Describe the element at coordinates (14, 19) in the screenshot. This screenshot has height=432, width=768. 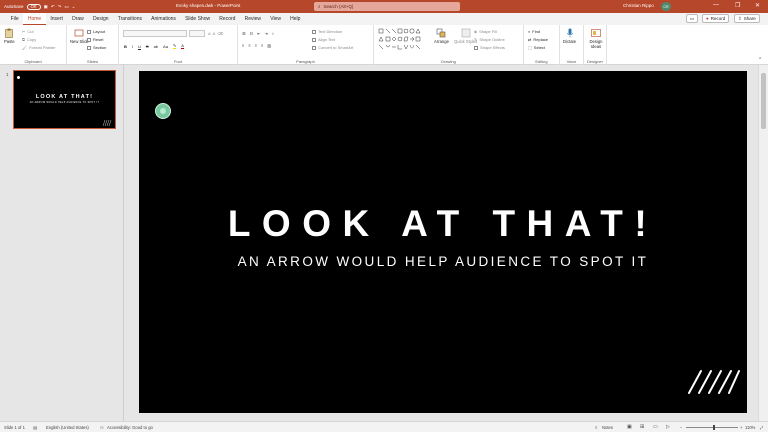
I see `tab-file: File` at that location.